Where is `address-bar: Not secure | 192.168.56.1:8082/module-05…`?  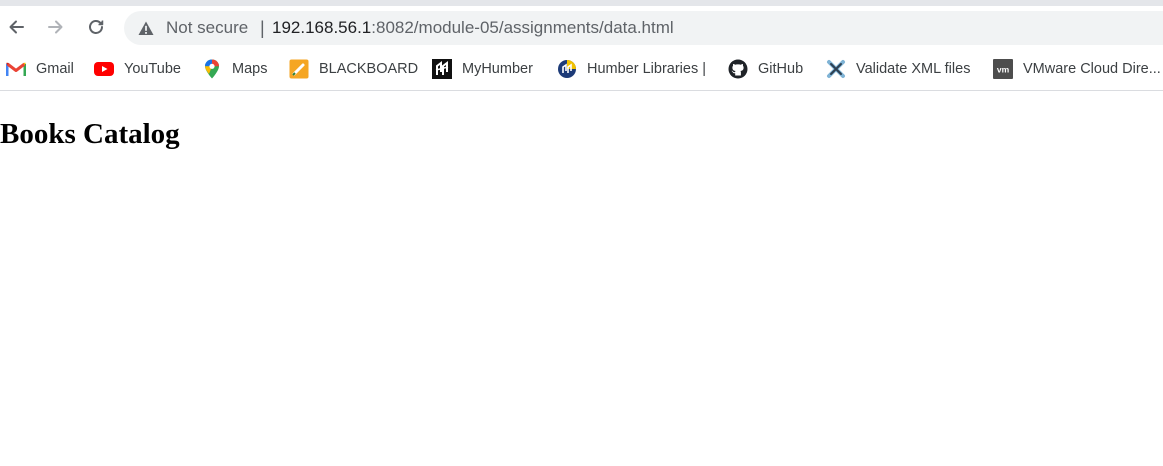
address-bar: Not secure | 192.168.56.1:8082/module-05… is located at coordinates (643, 28).